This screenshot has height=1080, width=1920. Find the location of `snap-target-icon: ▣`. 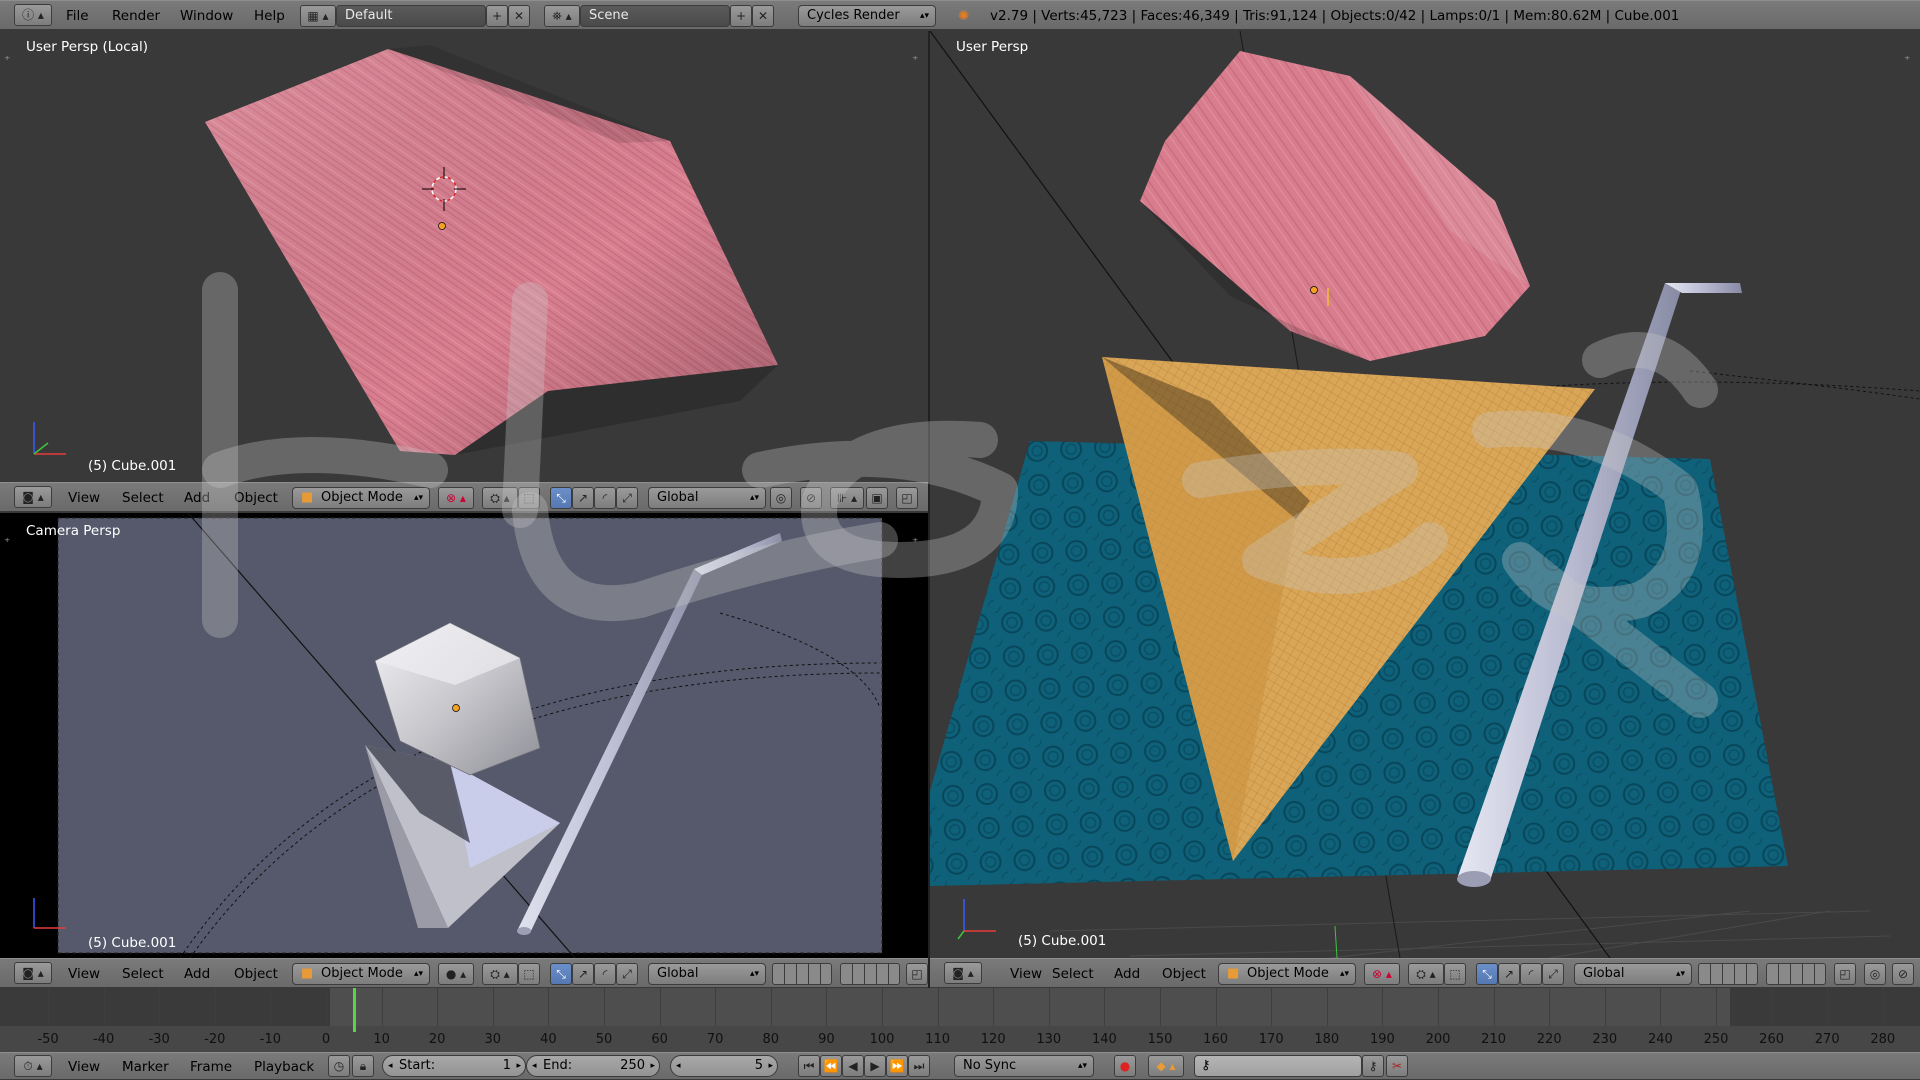

snap-target-icon: ▣ is located at coordinates (877, 498).